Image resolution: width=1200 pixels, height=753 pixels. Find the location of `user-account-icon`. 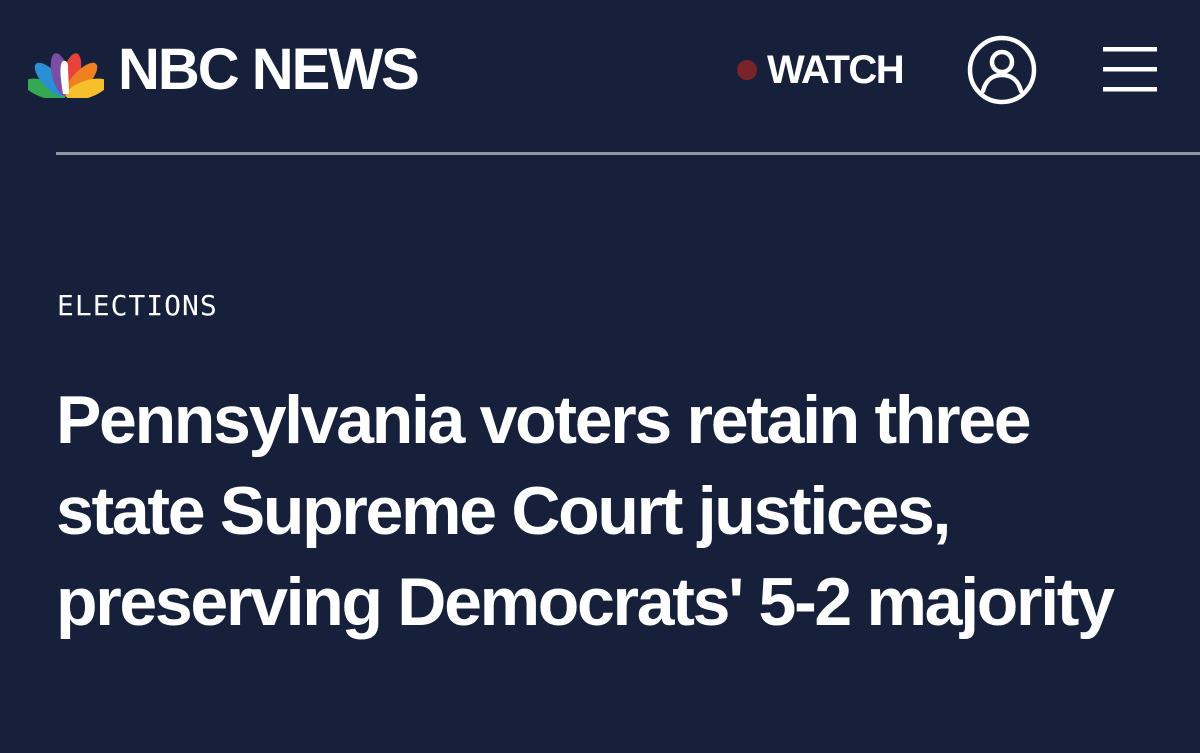

user-account-icon is located at coordinates (1002, 70).